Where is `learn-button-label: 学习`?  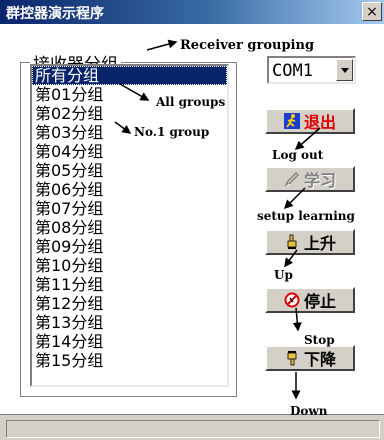
learn-button-label: 学习 is located at coordinates (319, 180).